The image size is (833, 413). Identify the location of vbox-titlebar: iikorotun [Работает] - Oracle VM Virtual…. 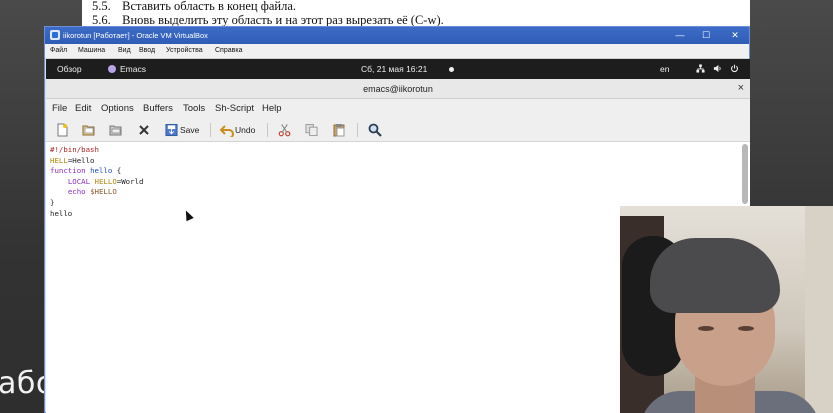
(397, 35).